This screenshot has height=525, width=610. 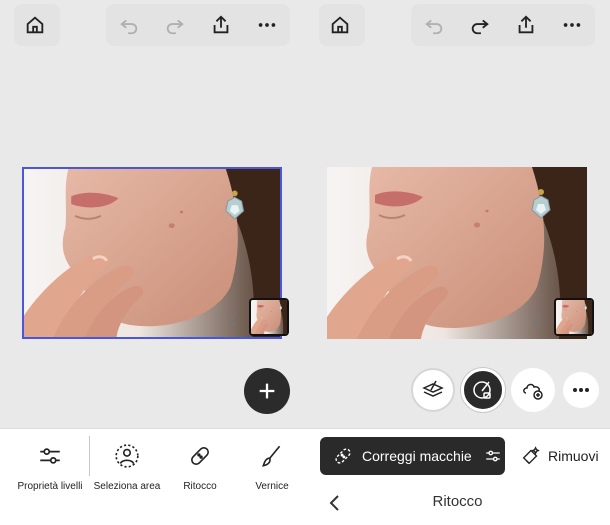 I want to click on retouch-title: Ritocco, so click(x=457, y=501).